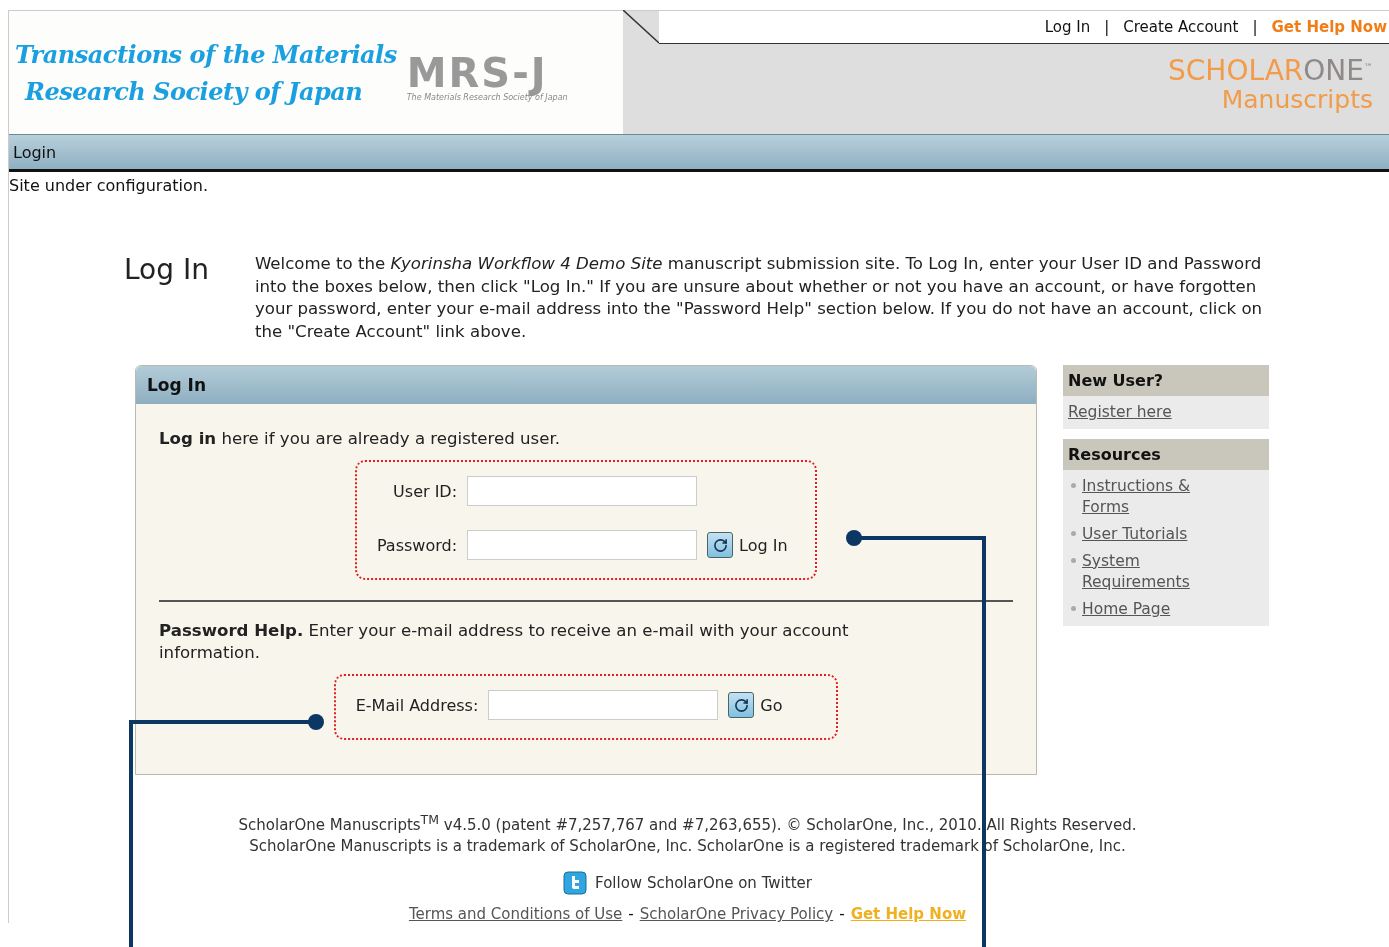 The image size is (1389, 947). I want to click on sidebar-link: System Requirements, so click(1157, 572).